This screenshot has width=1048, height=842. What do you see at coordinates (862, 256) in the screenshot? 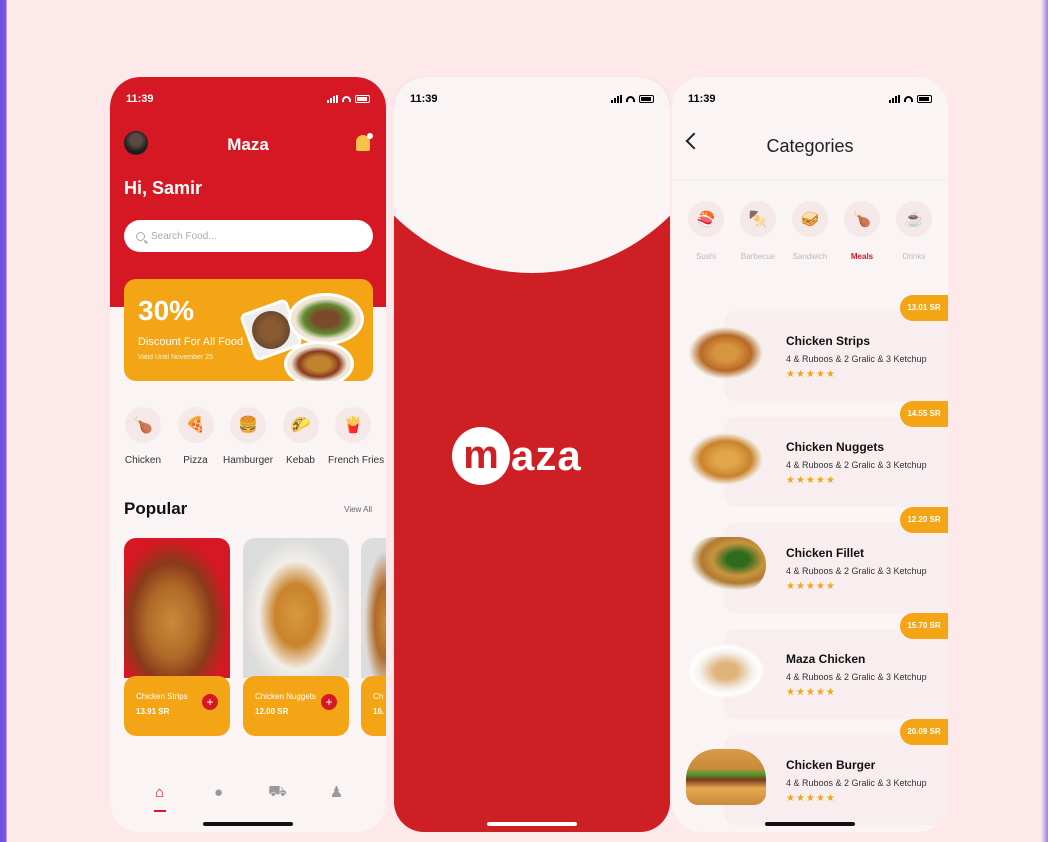
I see `category-label: Meals` at bounding box center [862, 256].